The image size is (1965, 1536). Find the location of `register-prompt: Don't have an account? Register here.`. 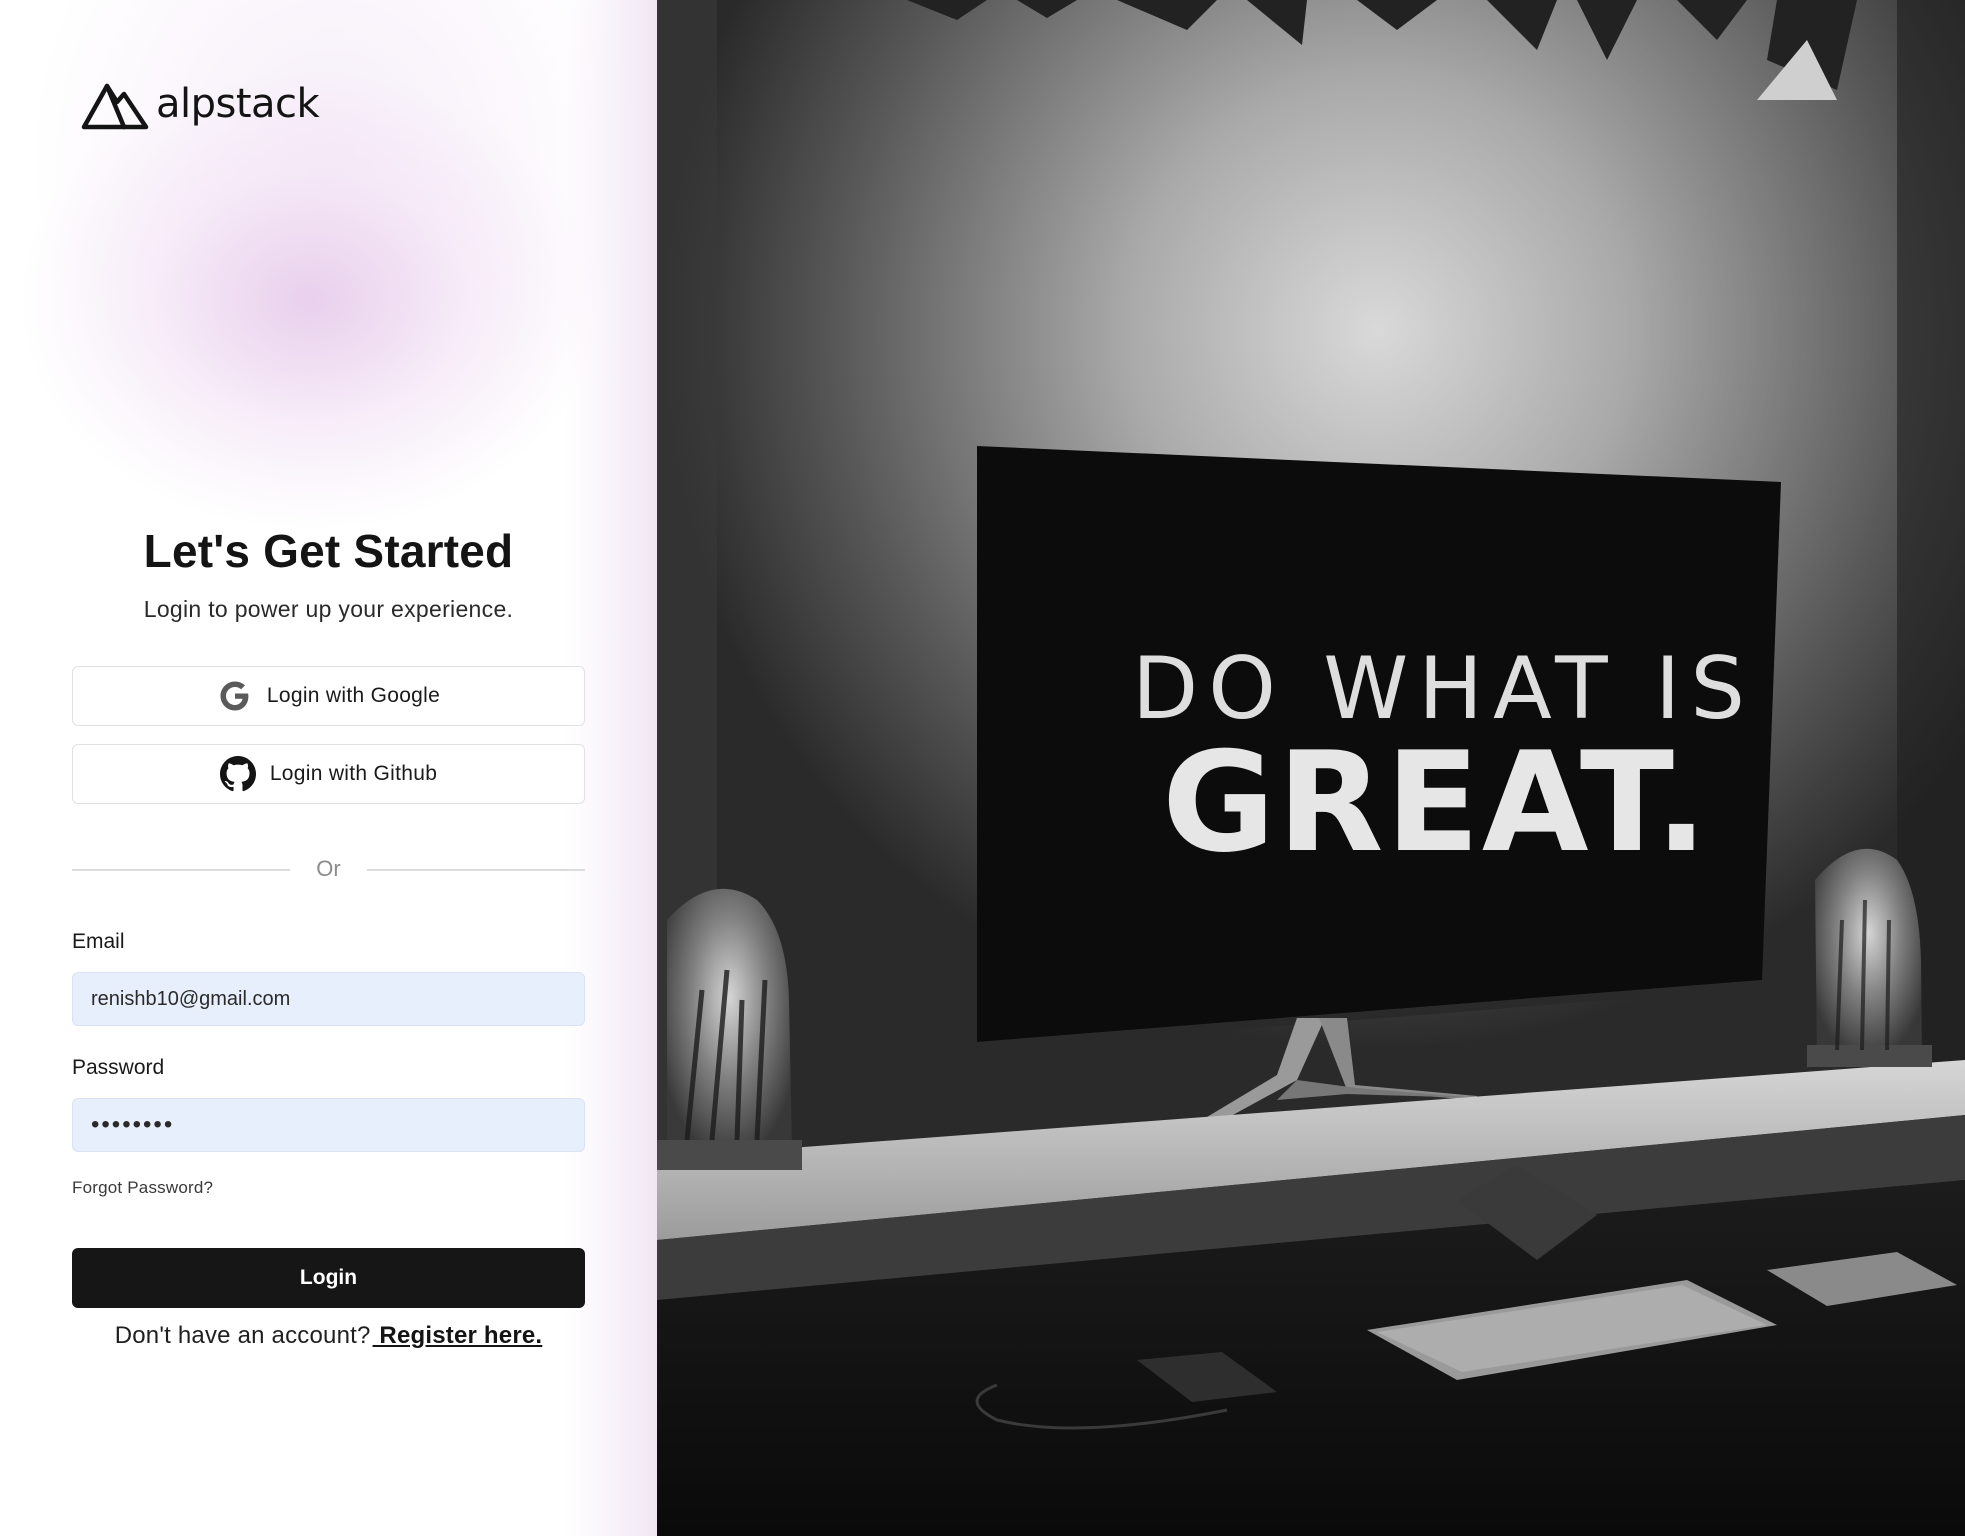

register-prompt: Don't have an account? Register here. is located at coordinates (328, 1336).